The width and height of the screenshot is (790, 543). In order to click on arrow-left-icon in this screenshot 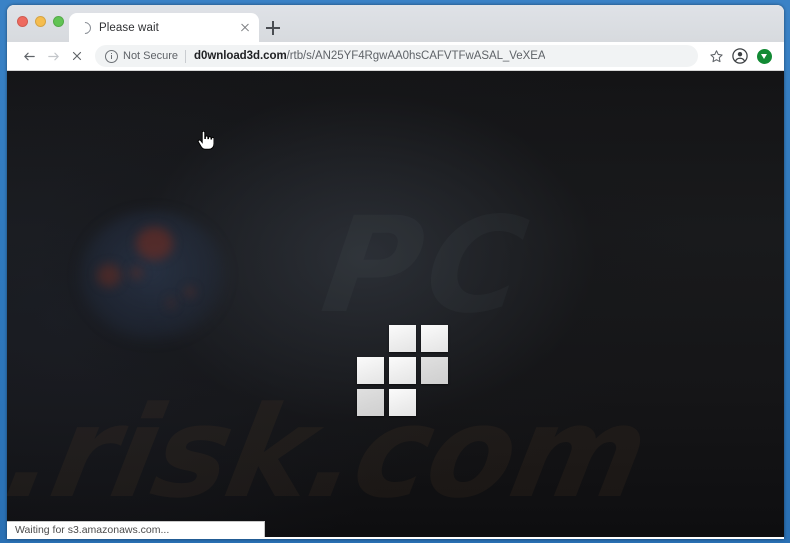, I will do `click(29, 56)`.